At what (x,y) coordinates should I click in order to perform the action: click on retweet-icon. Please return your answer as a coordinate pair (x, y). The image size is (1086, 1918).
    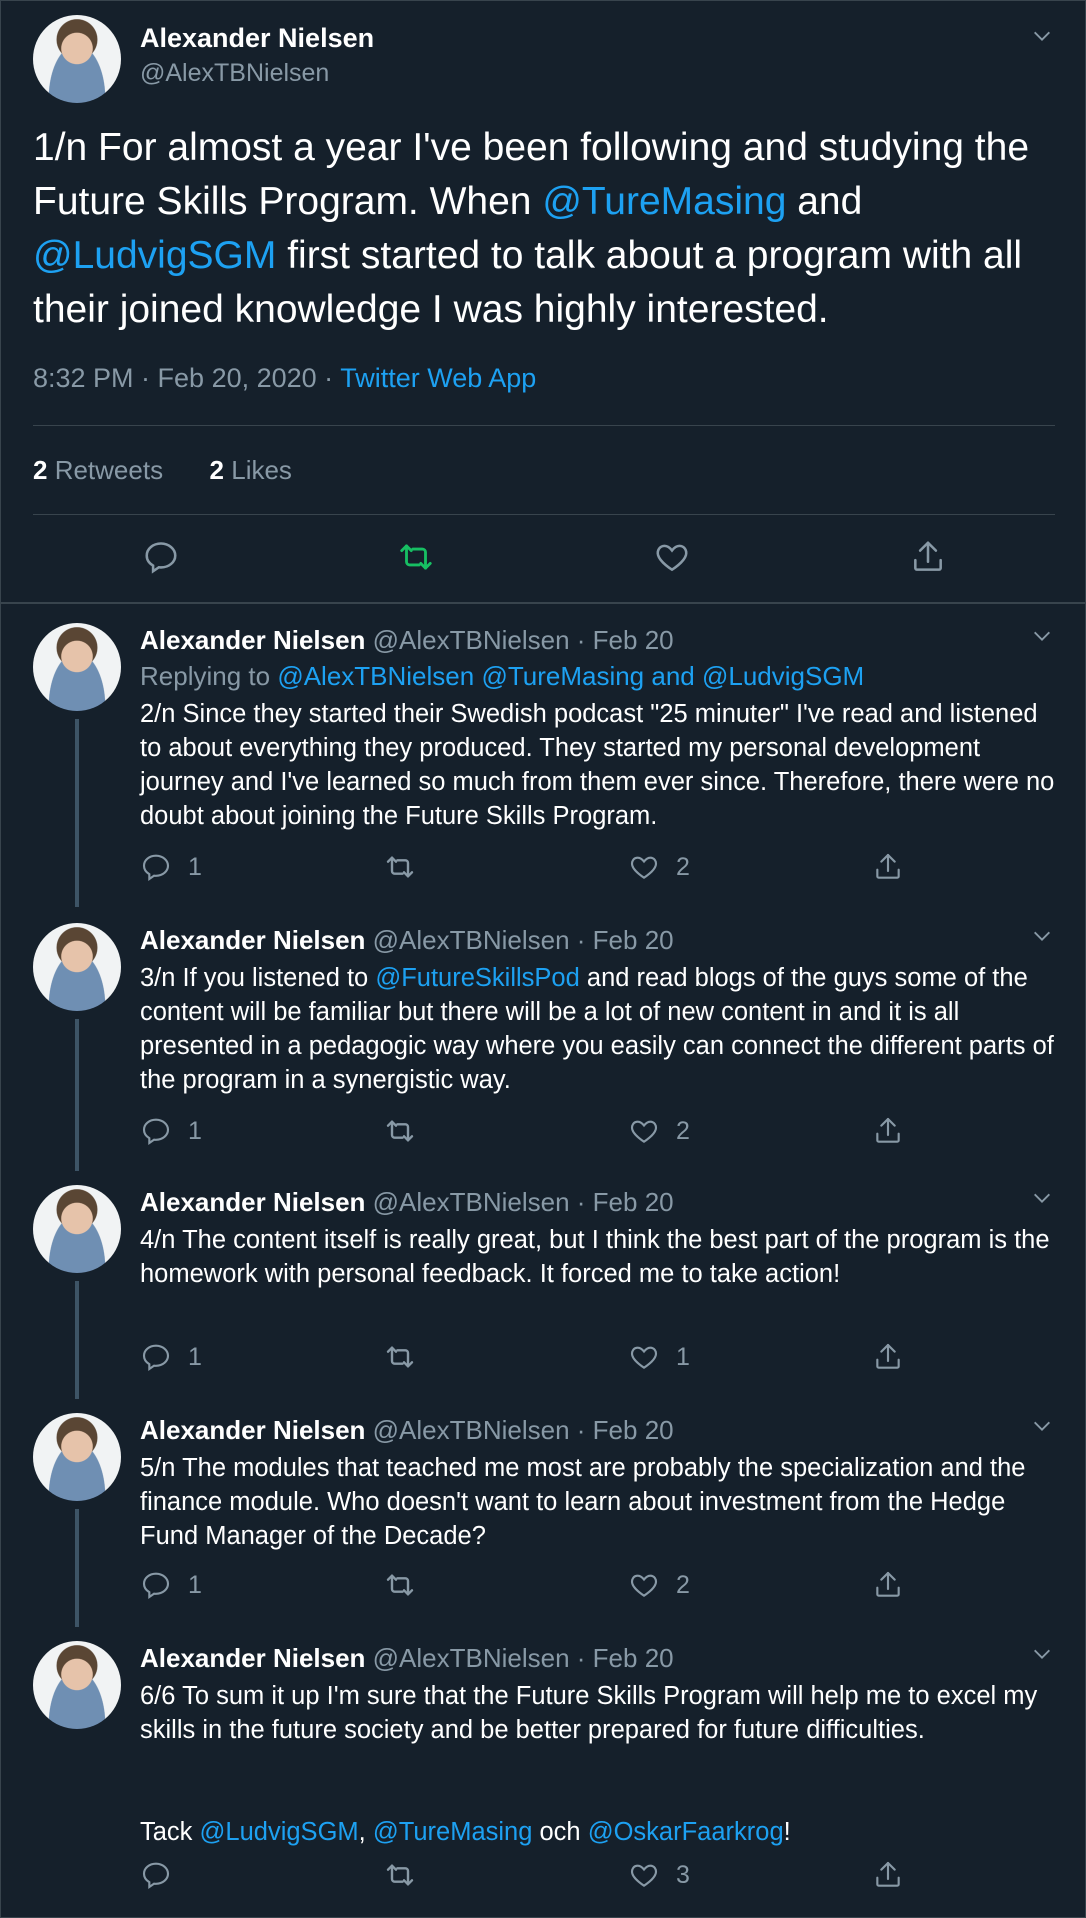
    Looking at the image, I should click on (416, 557).